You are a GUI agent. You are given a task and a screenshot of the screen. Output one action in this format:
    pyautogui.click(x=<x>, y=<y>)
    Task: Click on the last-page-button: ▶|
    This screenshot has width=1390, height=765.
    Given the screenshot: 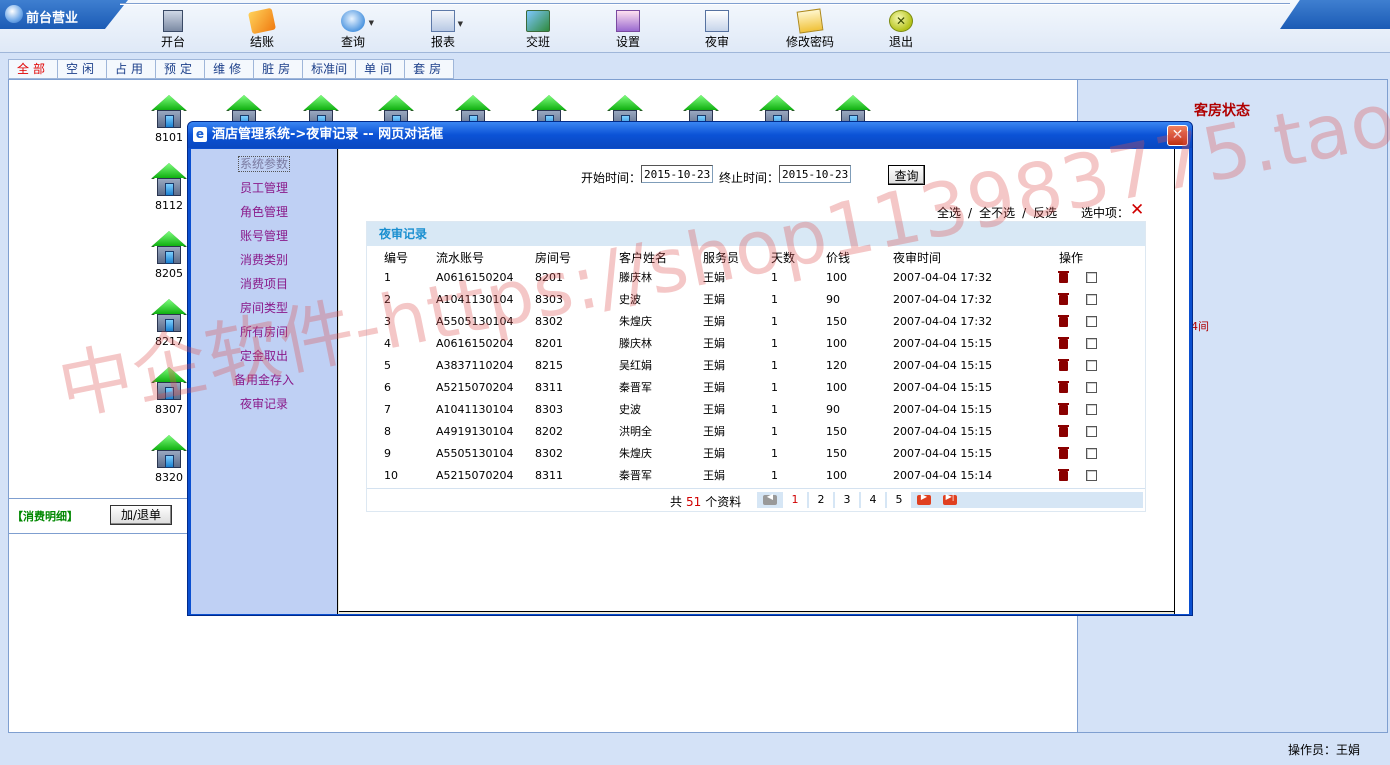 What is the action you would take?
    pyautogui.click(x=950, y=498)
    